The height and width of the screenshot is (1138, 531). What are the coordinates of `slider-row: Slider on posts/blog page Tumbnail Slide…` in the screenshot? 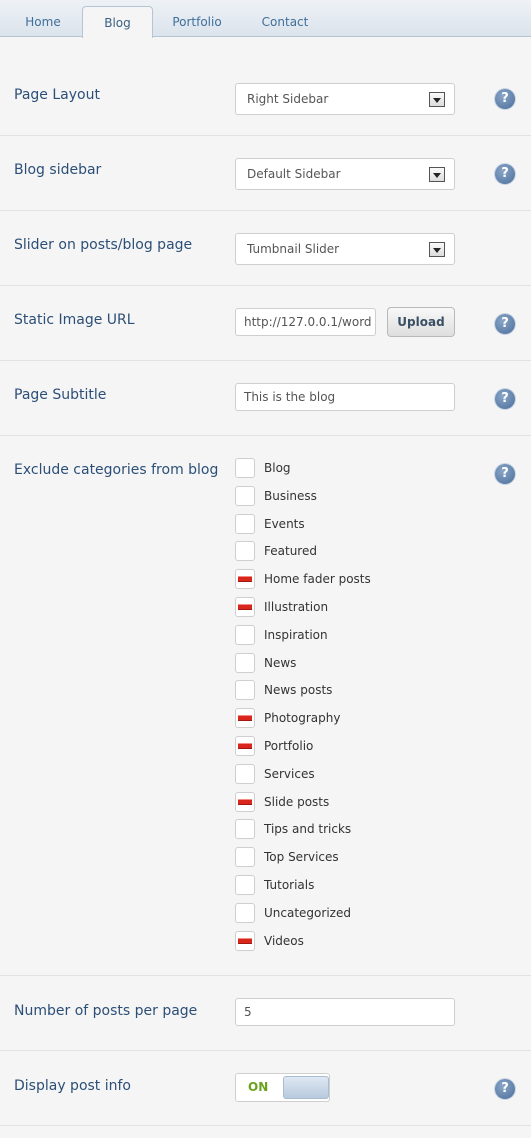 It's located at (265, 248).